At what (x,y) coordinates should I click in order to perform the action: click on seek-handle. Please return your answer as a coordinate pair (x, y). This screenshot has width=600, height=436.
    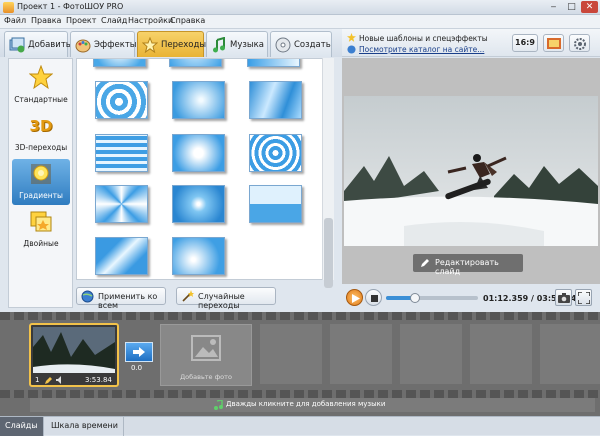
    Looking at the image, I should click on (414, 298).